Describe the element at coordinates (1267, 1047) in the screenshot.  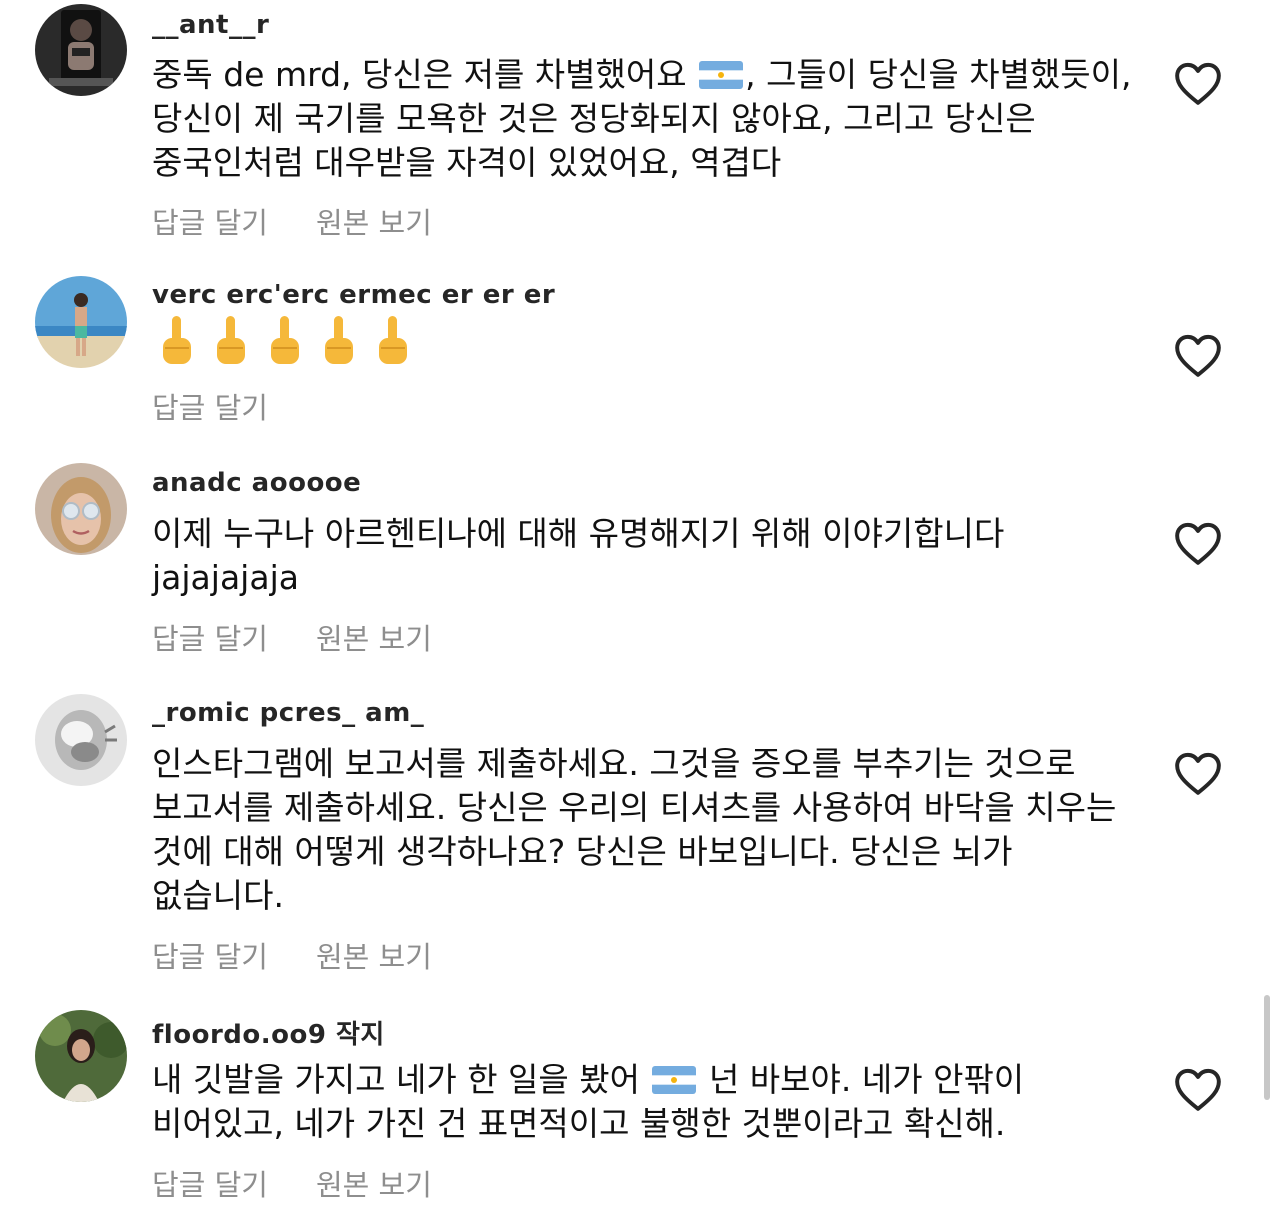
I see `scrollbar-thumb` at that location.